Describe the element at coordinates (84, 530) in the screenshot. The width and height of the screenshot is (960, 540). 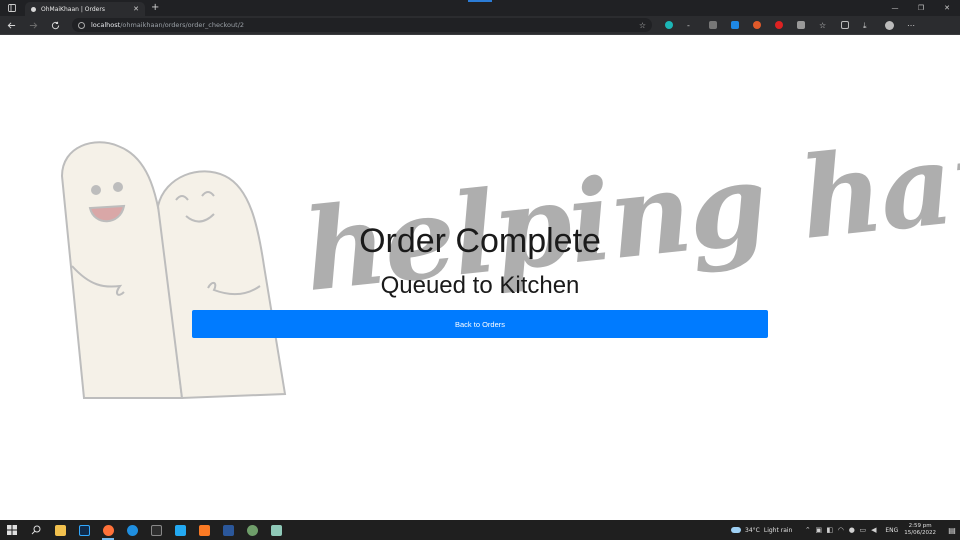
I see `photoshop-icon` at that location.